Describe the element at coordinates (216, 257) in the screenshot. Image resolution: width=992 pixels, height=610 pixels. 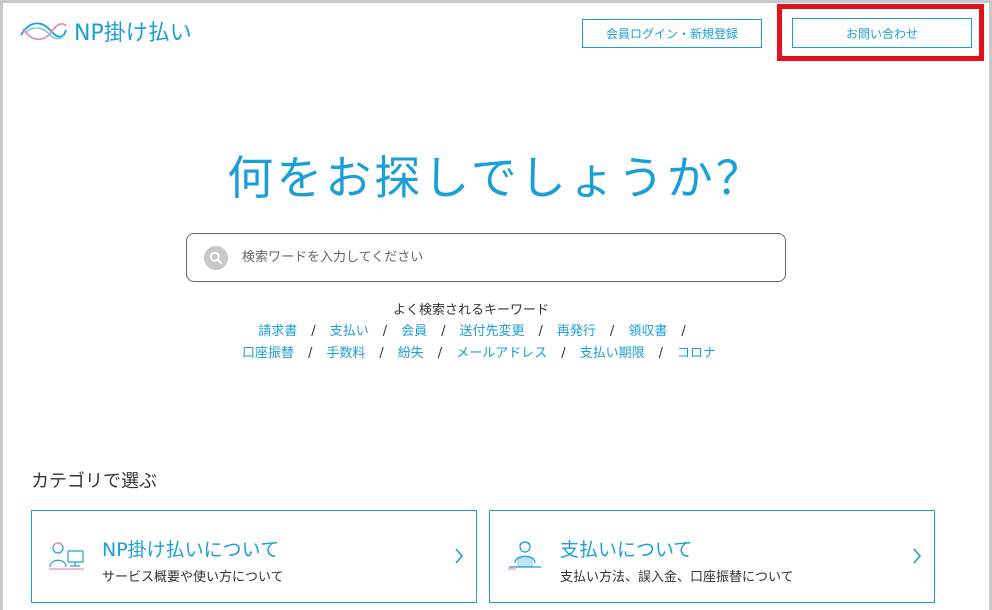
I see `search-icon` at that location.